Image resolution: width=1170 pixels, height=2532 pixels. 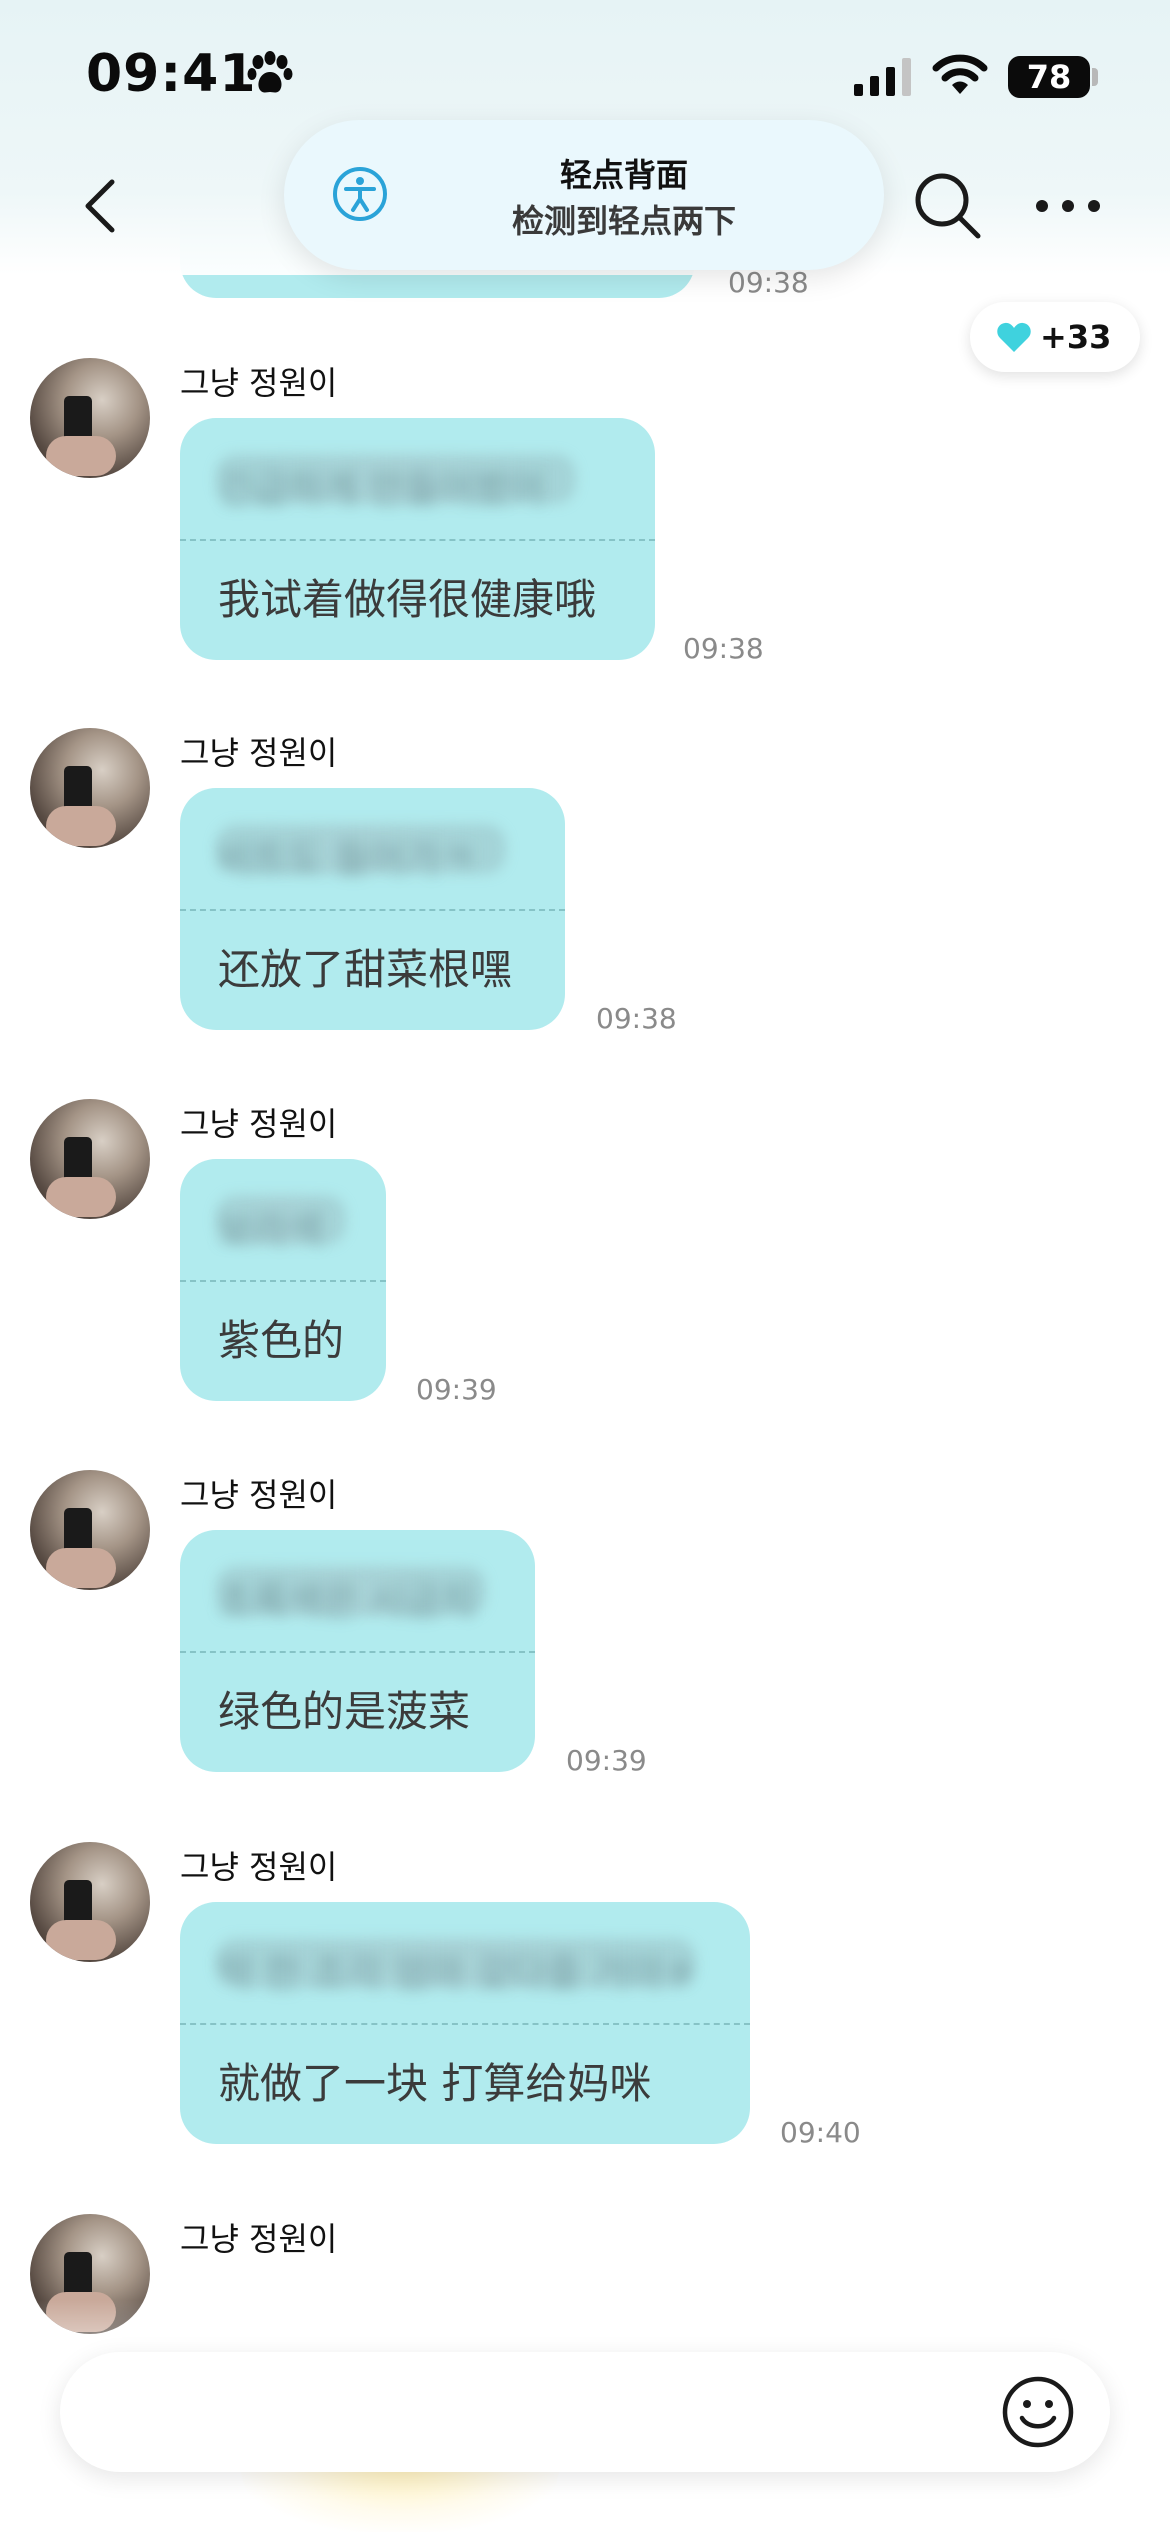 What do you see at coordinates (346, 859) in the screenshot?
I see `blurred-original-text-content: 비트도 들어가ㅋ` at bounding box center [346, 859].